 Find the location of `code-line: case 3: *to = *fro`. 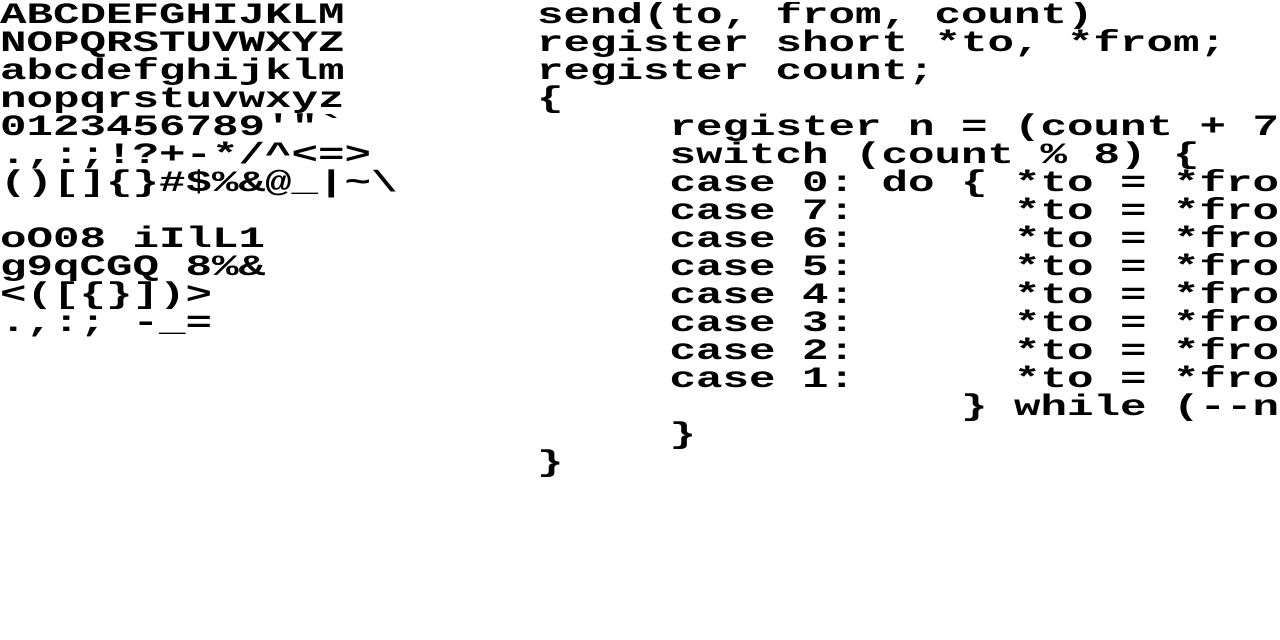

code-line: case 3: *to = *fro is located at coordinates (908, 324).